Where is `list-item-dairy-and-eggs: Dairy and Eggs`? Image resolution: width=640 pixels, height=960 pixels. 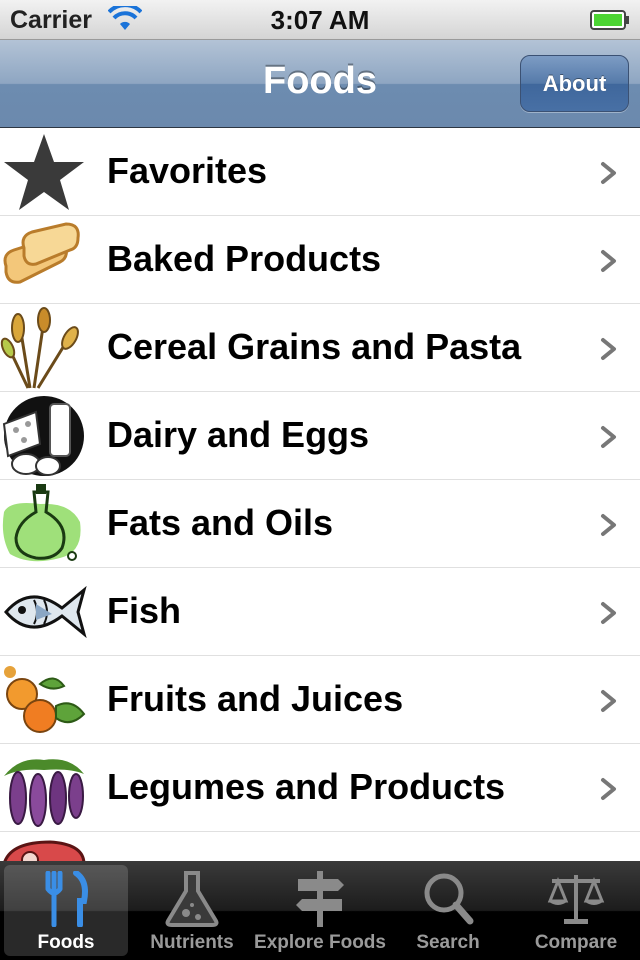 list-item-dairy-and-eggs: Dairy and Eggs is located at coordinates (320, 436).